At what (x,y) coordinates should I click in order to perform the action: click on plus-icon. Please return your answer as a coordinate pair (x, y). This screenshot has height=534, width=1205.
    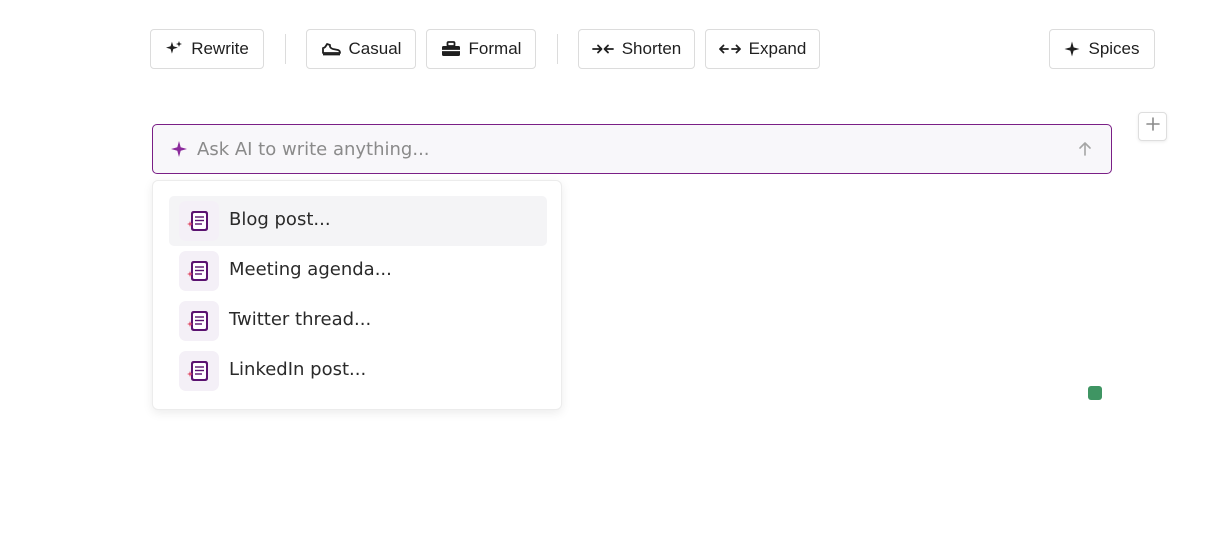
    Looking at the image, I should click on (1152, 126).